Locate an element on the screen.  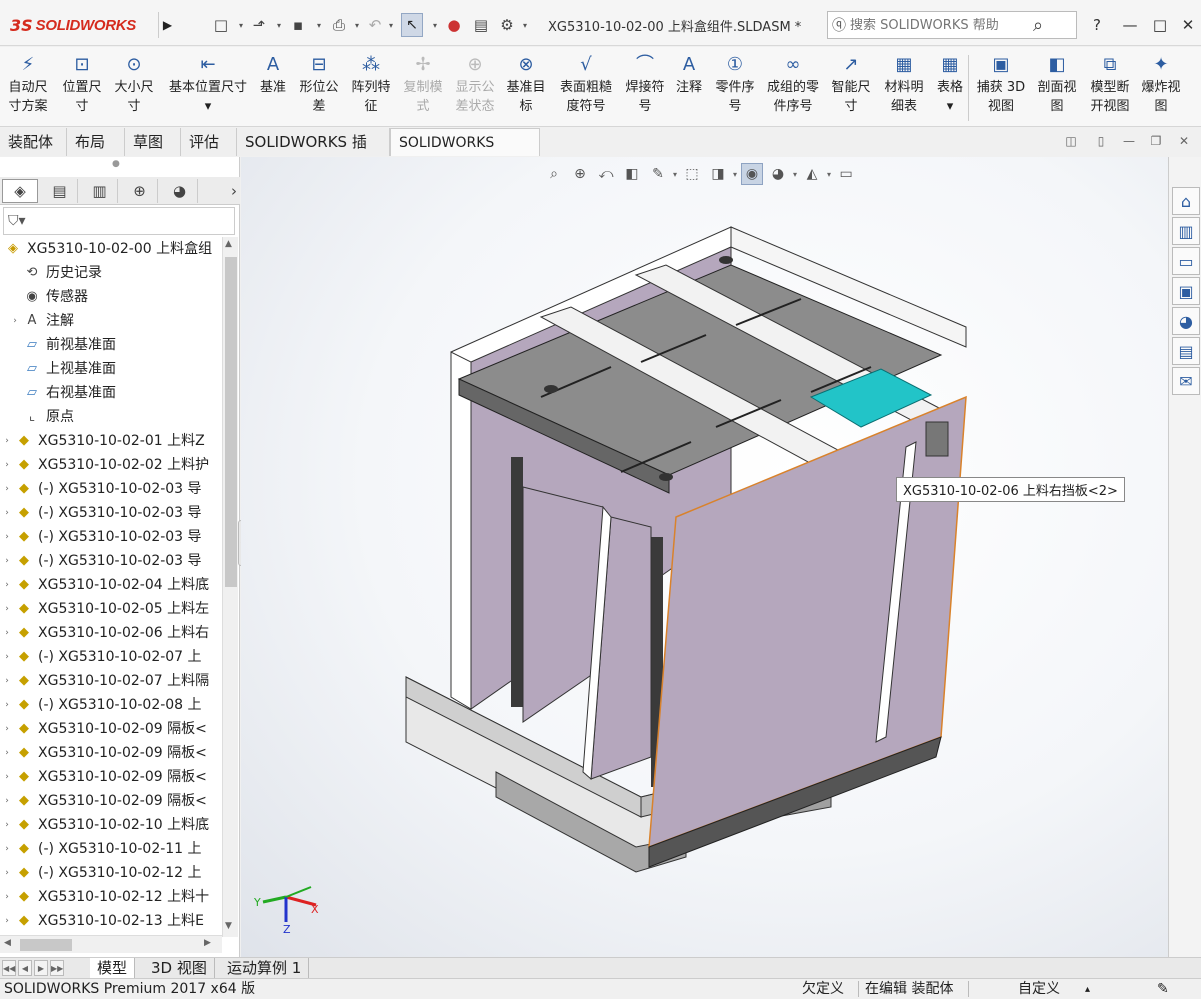
rebuild-traffic-light-icon: ● is located at coordinates (454, 25).